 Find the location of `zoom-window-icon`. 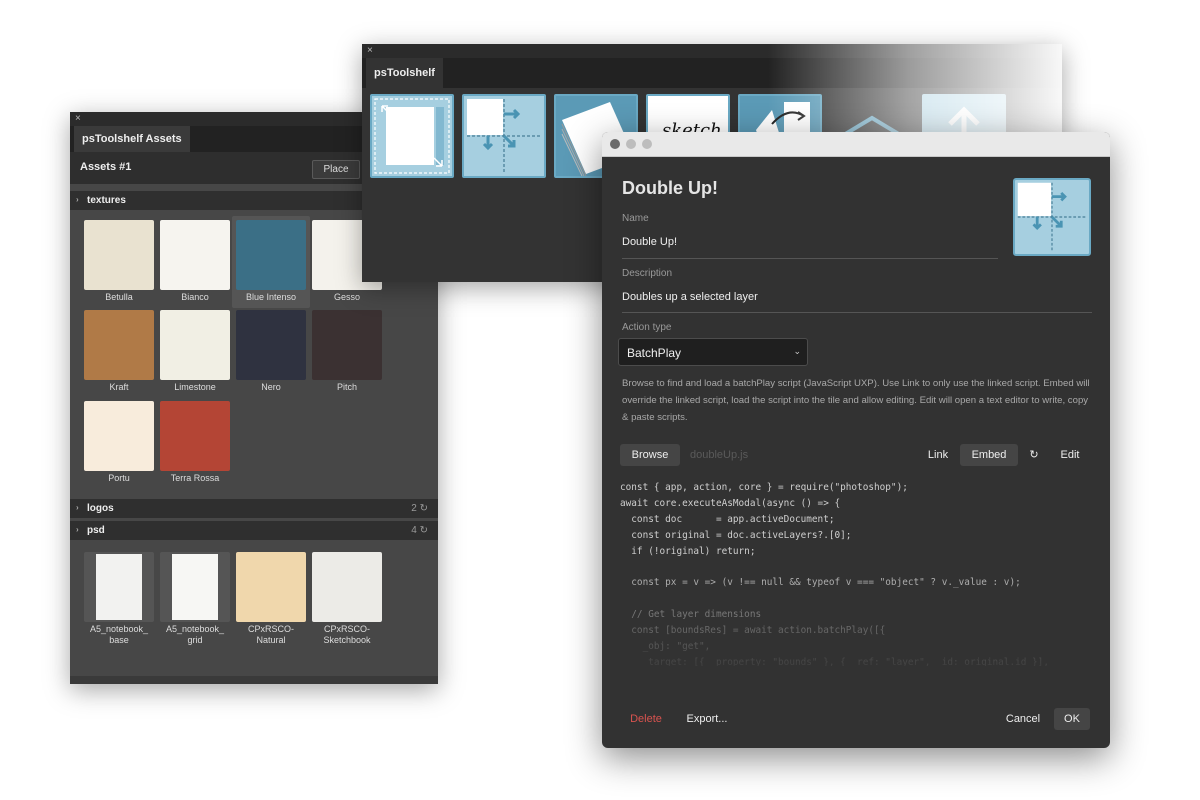

zoom-window-icon is located at coordinates (647, 144).